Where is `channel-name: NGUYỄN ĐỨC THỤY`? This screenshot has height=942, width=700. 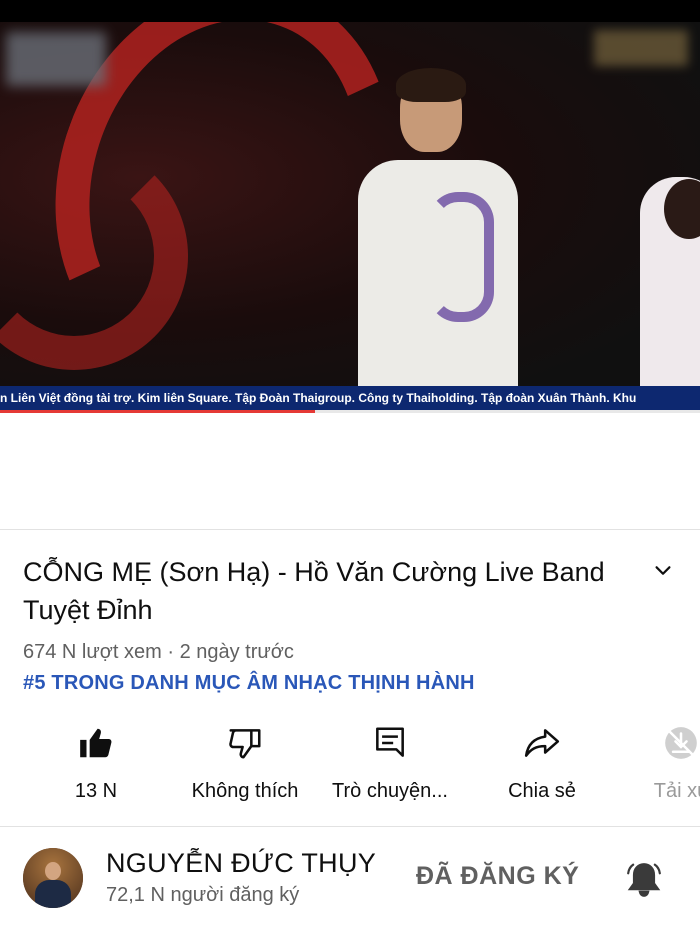 channel-name: NGUYỄN ĐỨC THỤY is located at coordinates (241, 863).